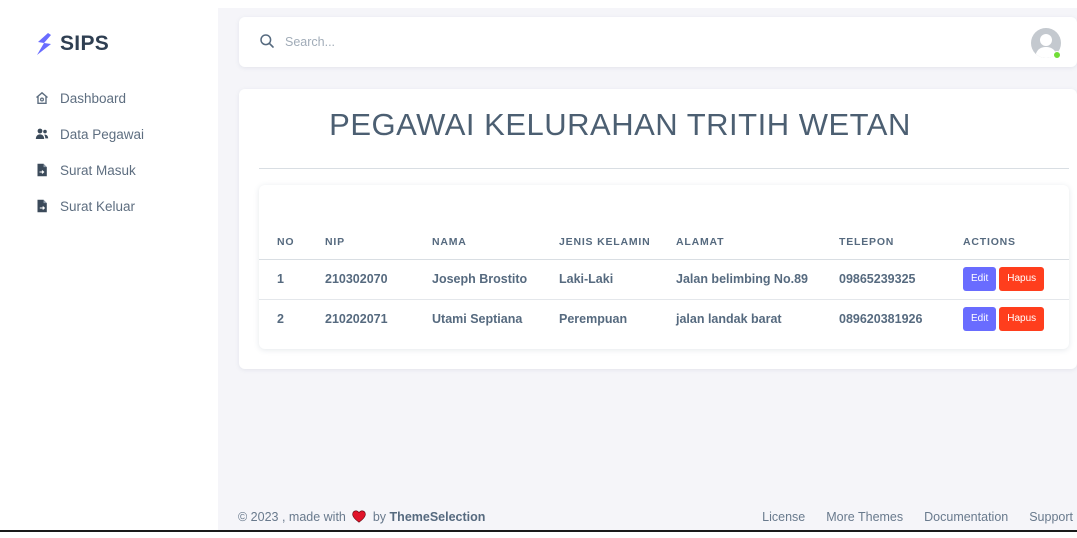  Describe the element at coordinates (757, 279) in the screenshot. I see `cell-alamat: Jalan belimbing No.89` at that location.